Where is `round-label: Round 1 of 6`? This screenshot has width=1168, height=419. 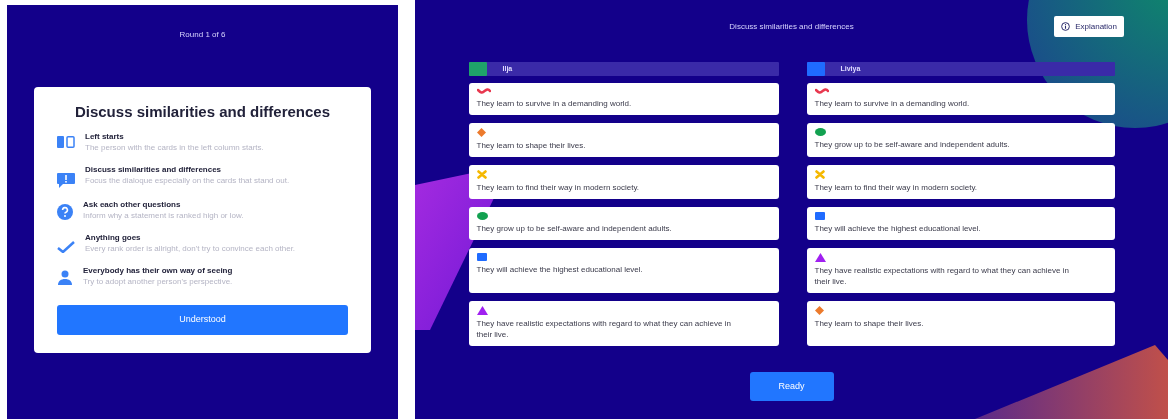
round-label: Round 1 of 6 is located at coordinates (202, 35).